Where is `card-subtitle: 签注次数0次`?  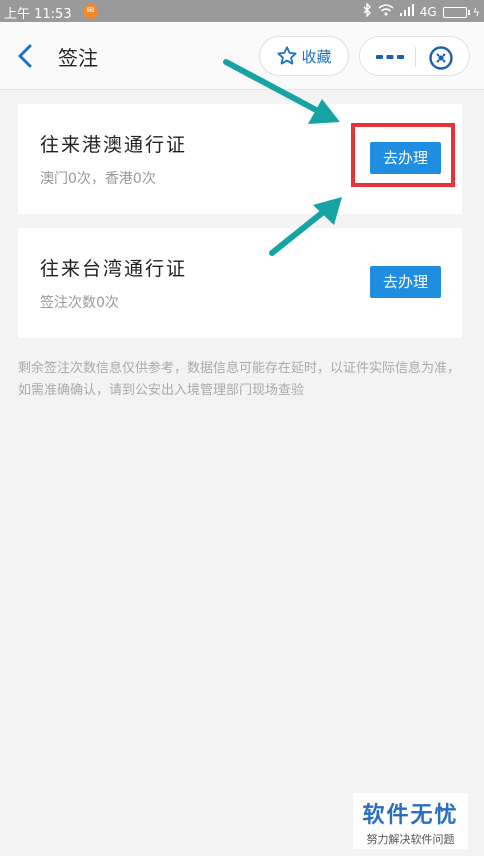
card-subtitle: 签注次数0次 is located at coordinates (79, 303).